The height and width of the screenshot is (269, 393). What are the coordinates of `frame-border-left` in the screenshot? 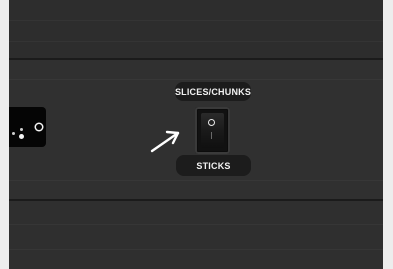 It's located at (4, 134).